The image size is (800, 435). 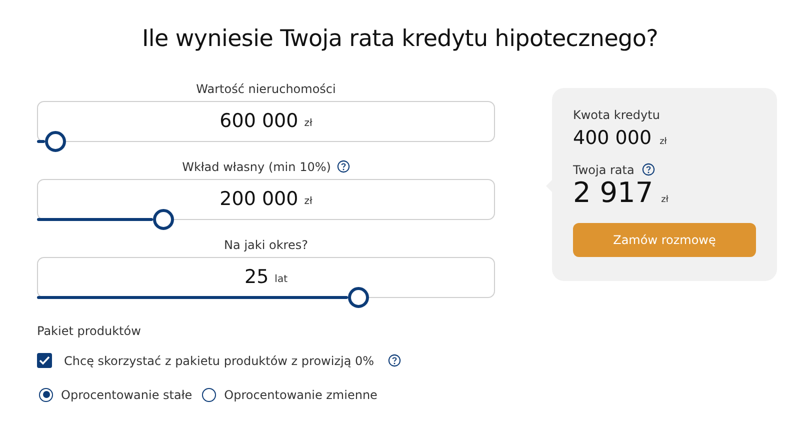 What do you see at coordinates (44, 360) in the screenshot?
I see `checkbox` at bounding box center [44, 360].